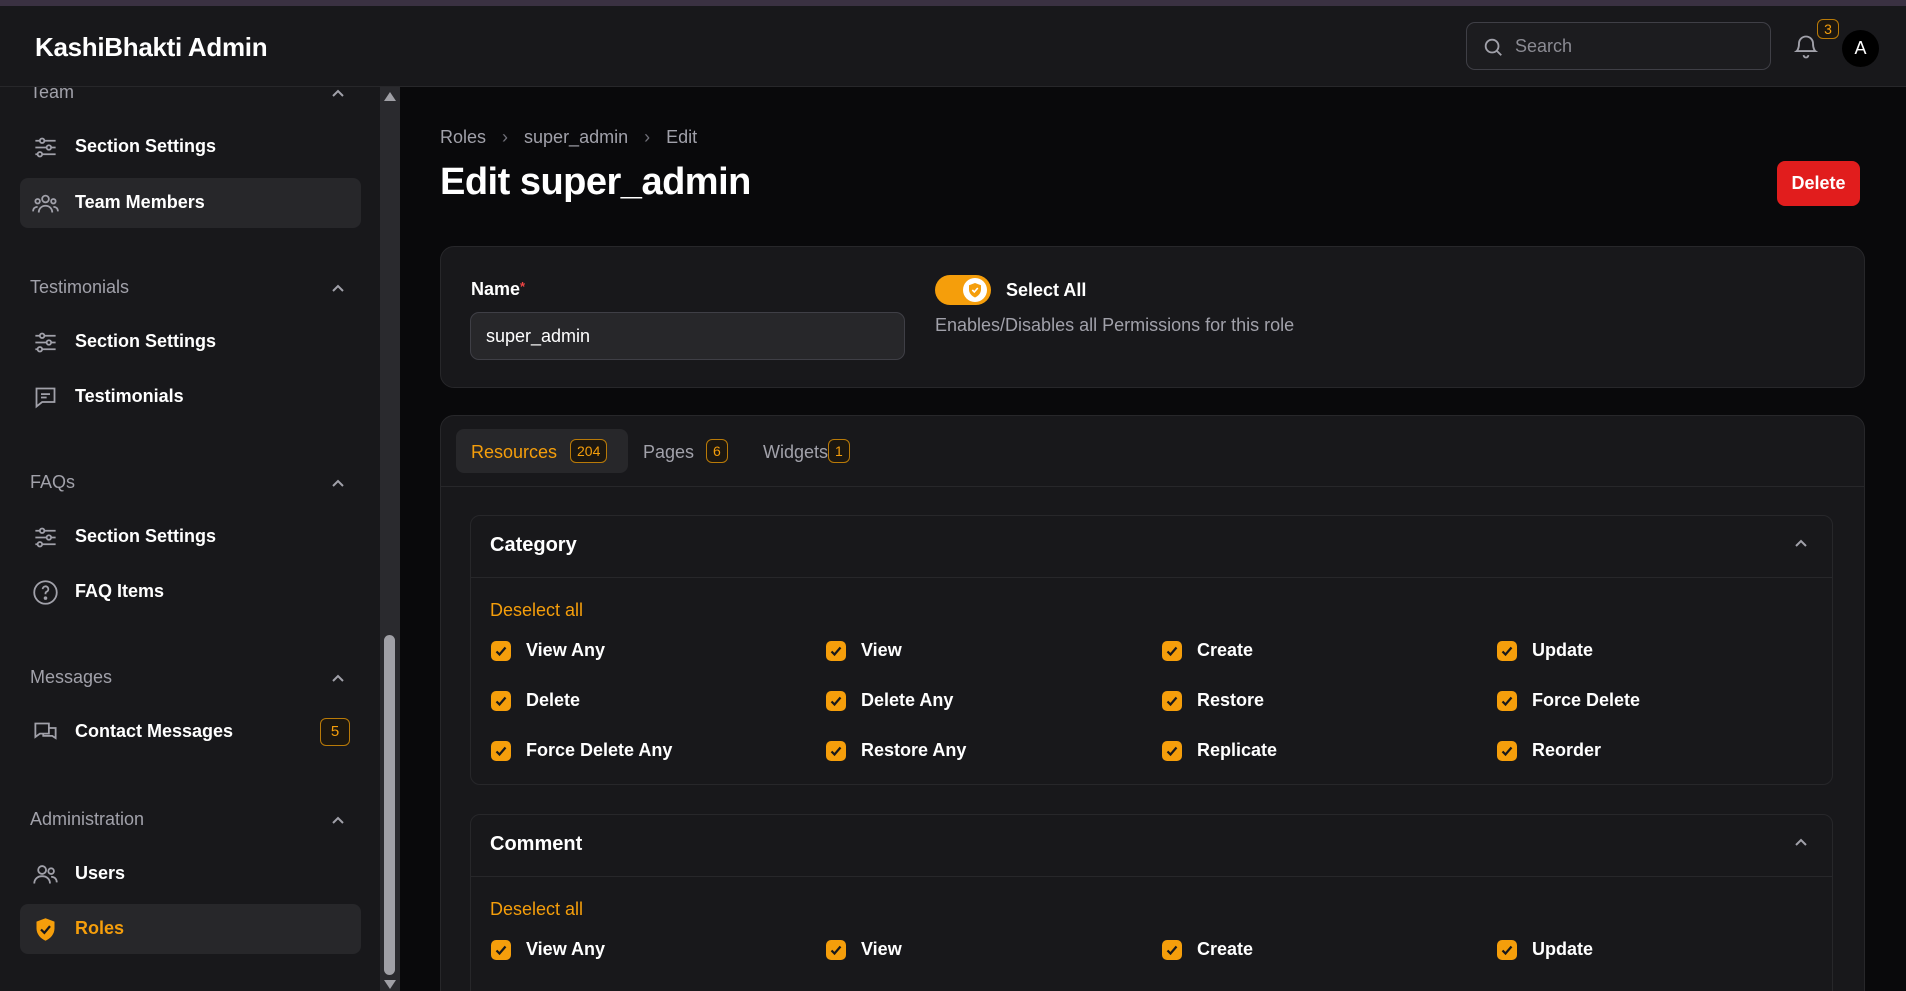 This screenshot has height=991, width=1906. I want to click on name-label: Name*, so click(498, 289).